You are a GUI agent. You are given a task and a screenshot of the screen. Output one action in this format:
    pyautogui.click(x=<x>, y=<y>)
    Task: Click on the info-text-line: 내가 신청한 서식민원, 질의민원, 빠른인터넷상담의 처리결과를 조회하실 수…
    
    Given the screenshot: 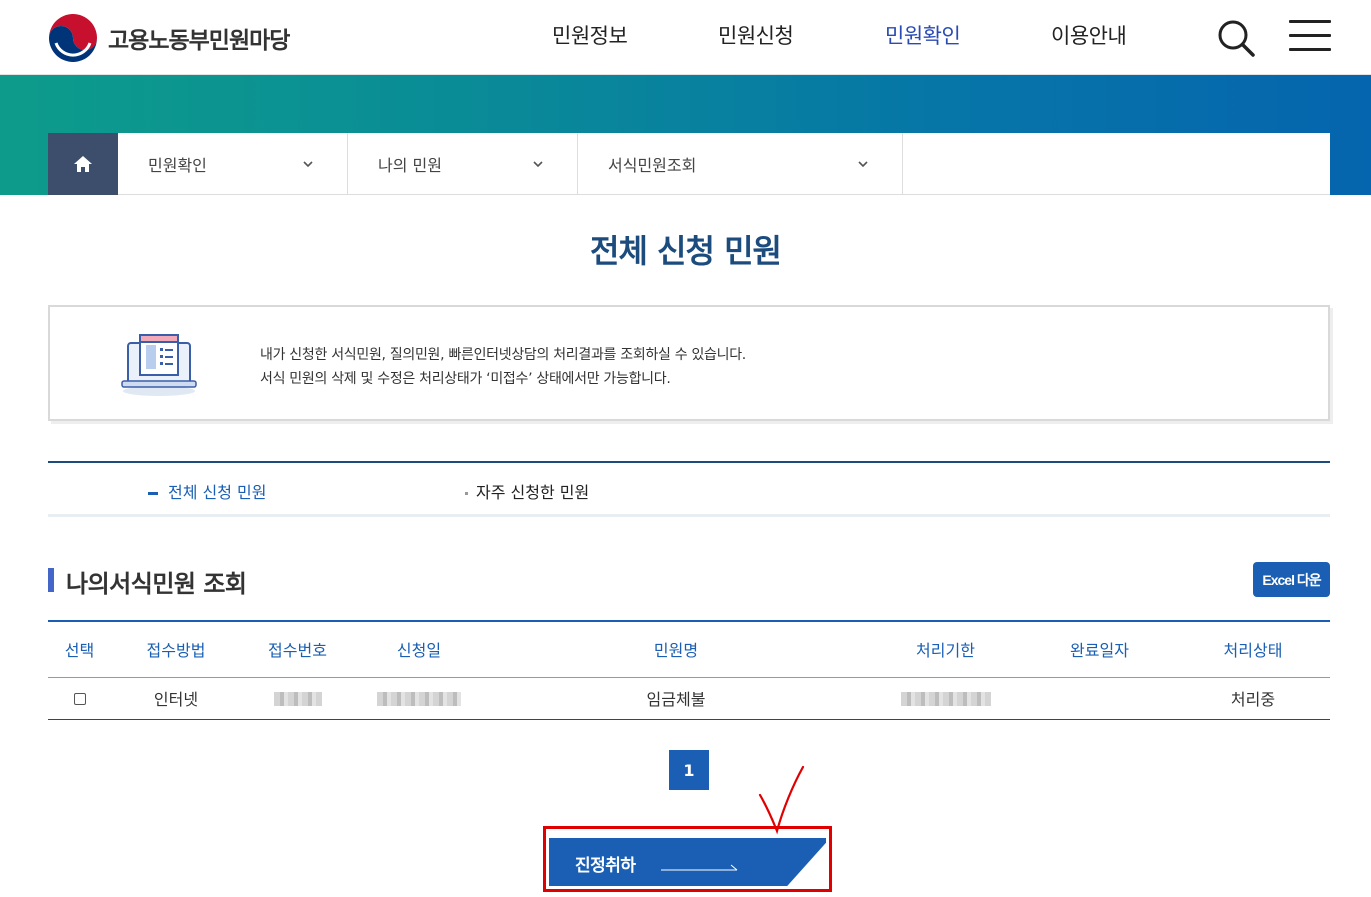 What is the action you would take?
    pyautogui.click(x=503, y=355)
    